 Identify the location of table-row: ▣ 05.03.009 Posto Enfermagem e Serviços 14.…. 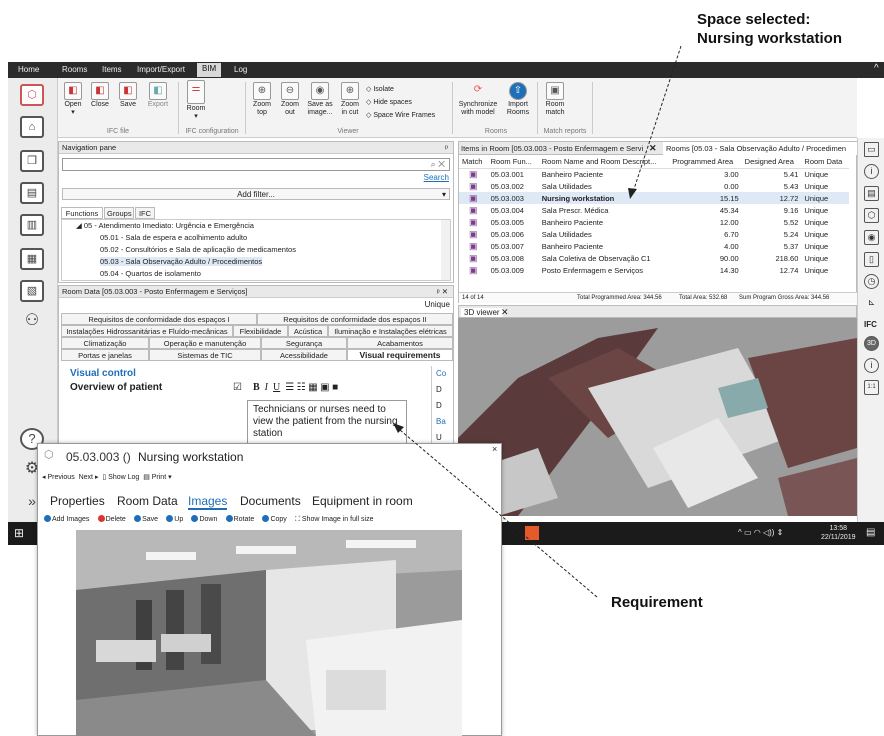
(654, 270).